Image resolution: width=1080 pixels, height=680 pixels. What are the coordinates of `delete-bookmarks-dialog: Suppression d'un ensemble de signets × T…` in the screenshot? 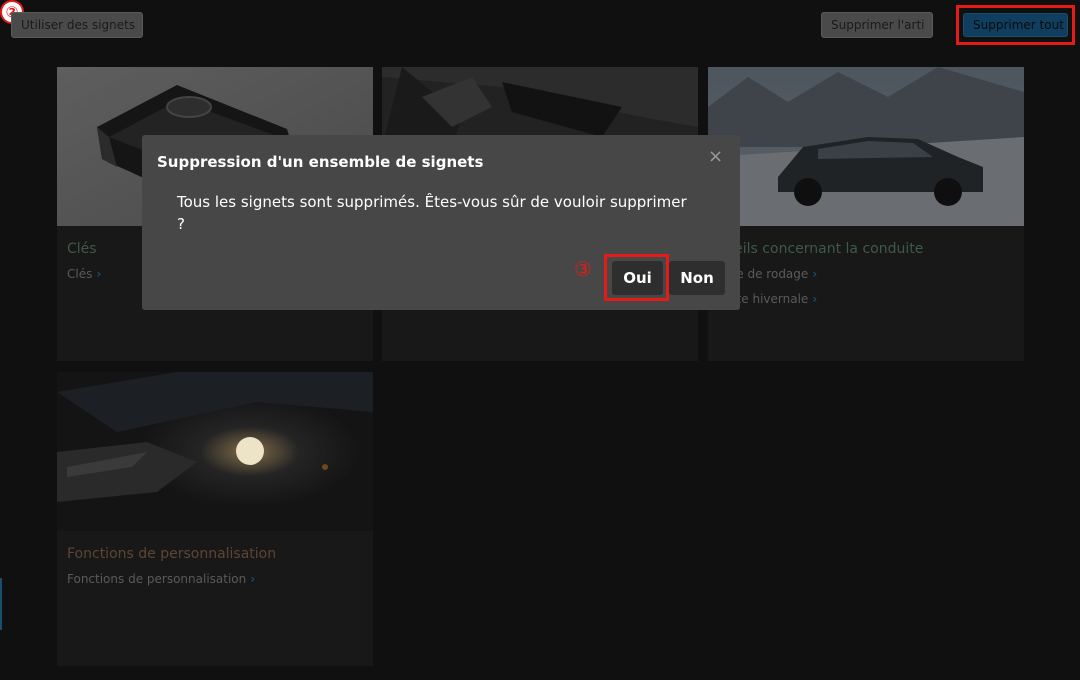 It's located at (441, 222).